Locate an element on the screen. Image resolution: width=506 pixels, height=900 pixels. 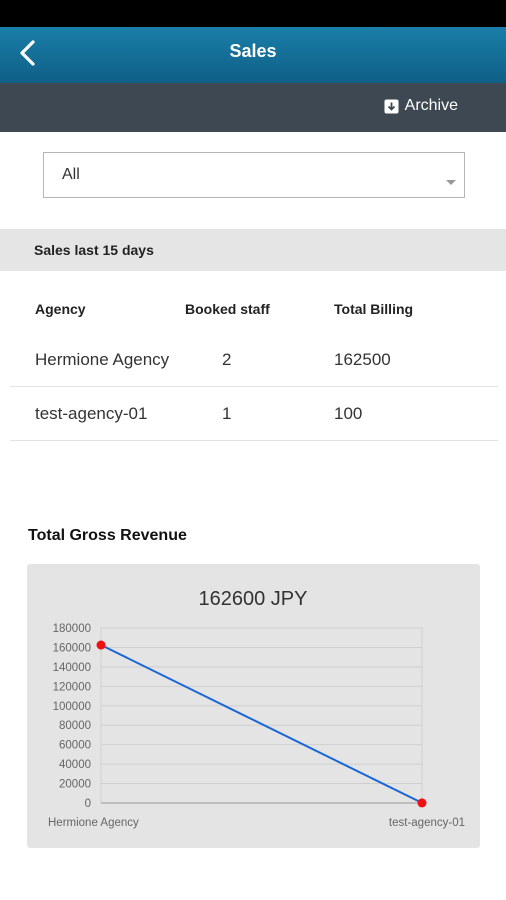
archive-box-icon is located at coordinates (391, 106).